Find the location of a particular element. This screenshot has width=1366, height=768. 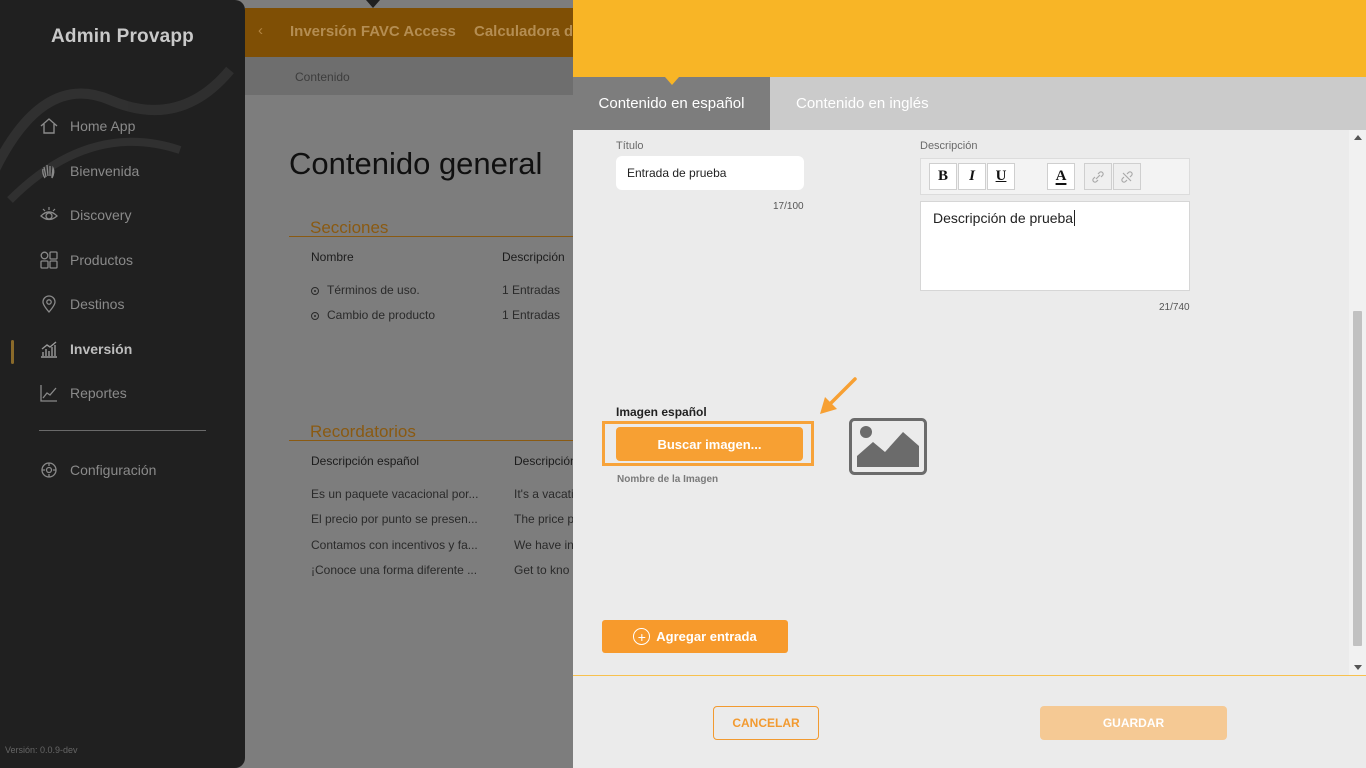

breadcrumb: Contenido is located at coordinates (322, 77).